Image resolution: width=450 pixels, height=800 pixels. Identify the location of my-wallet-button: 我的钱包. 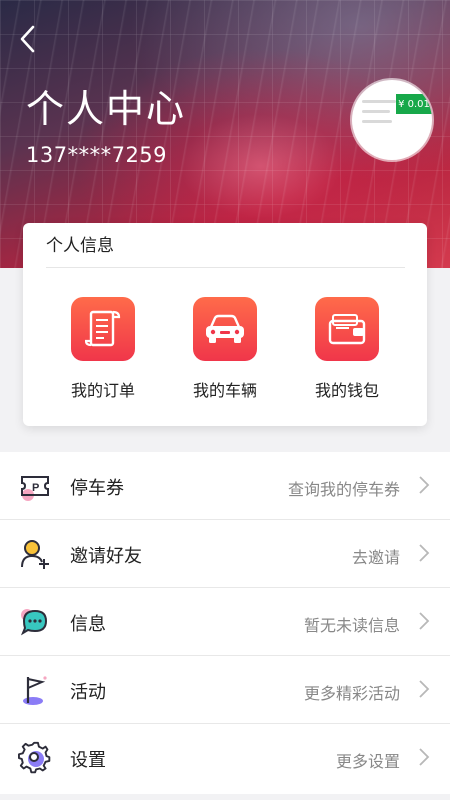
(347, 349).